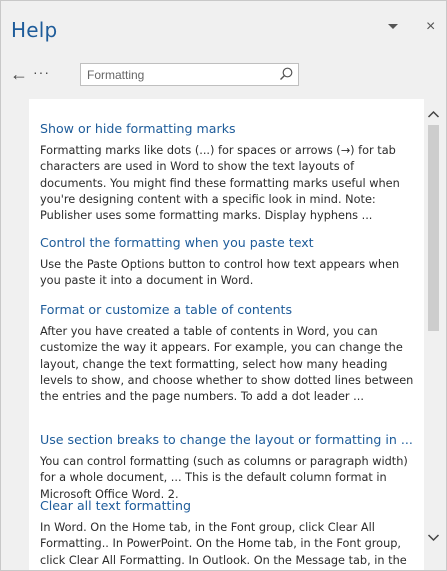  What do you see at coordinates (182, 74) in the screenshot?
I see `search-input` at bounding box center [182, 74].